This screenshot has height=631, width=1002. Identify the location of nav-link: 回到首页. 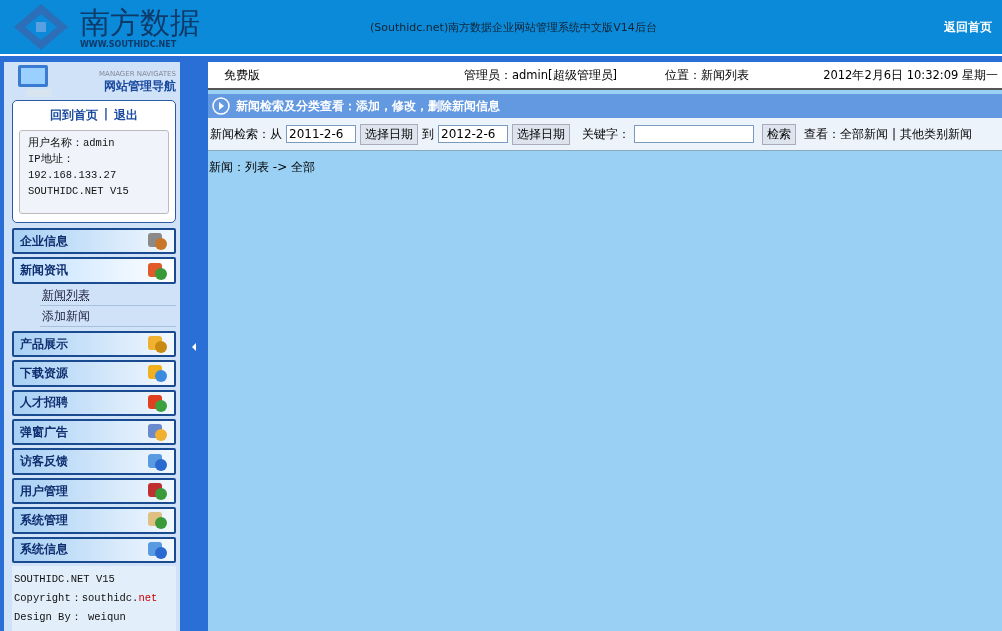
(73, 115).